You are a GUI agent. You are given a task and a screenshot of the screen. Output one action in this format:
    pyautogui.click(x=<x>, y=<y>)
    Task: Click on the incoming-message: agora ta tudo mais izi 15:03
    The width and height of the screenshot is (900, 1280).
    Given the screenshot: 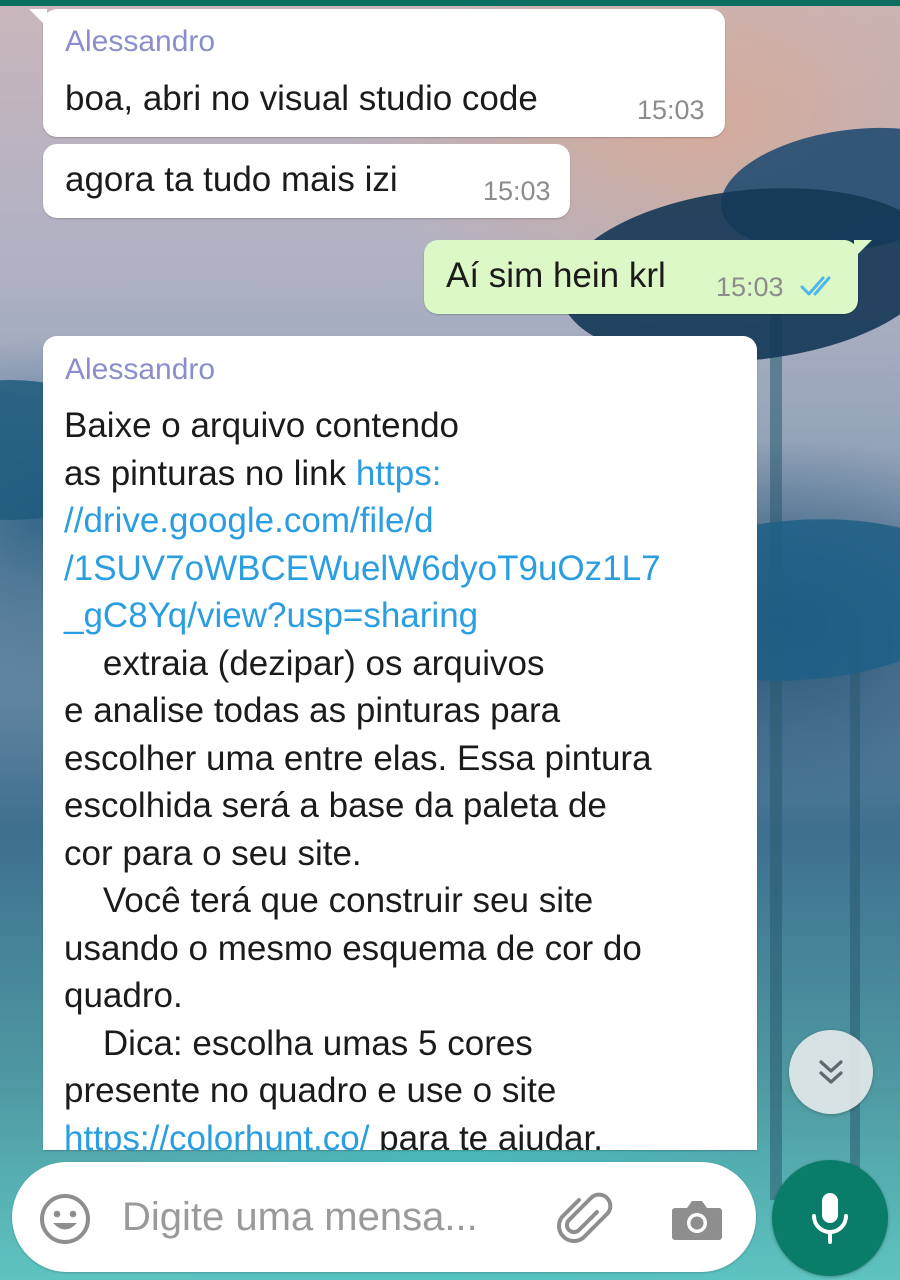 What is the action you would take?
    pyautogui.click(x=306, y=181)
    